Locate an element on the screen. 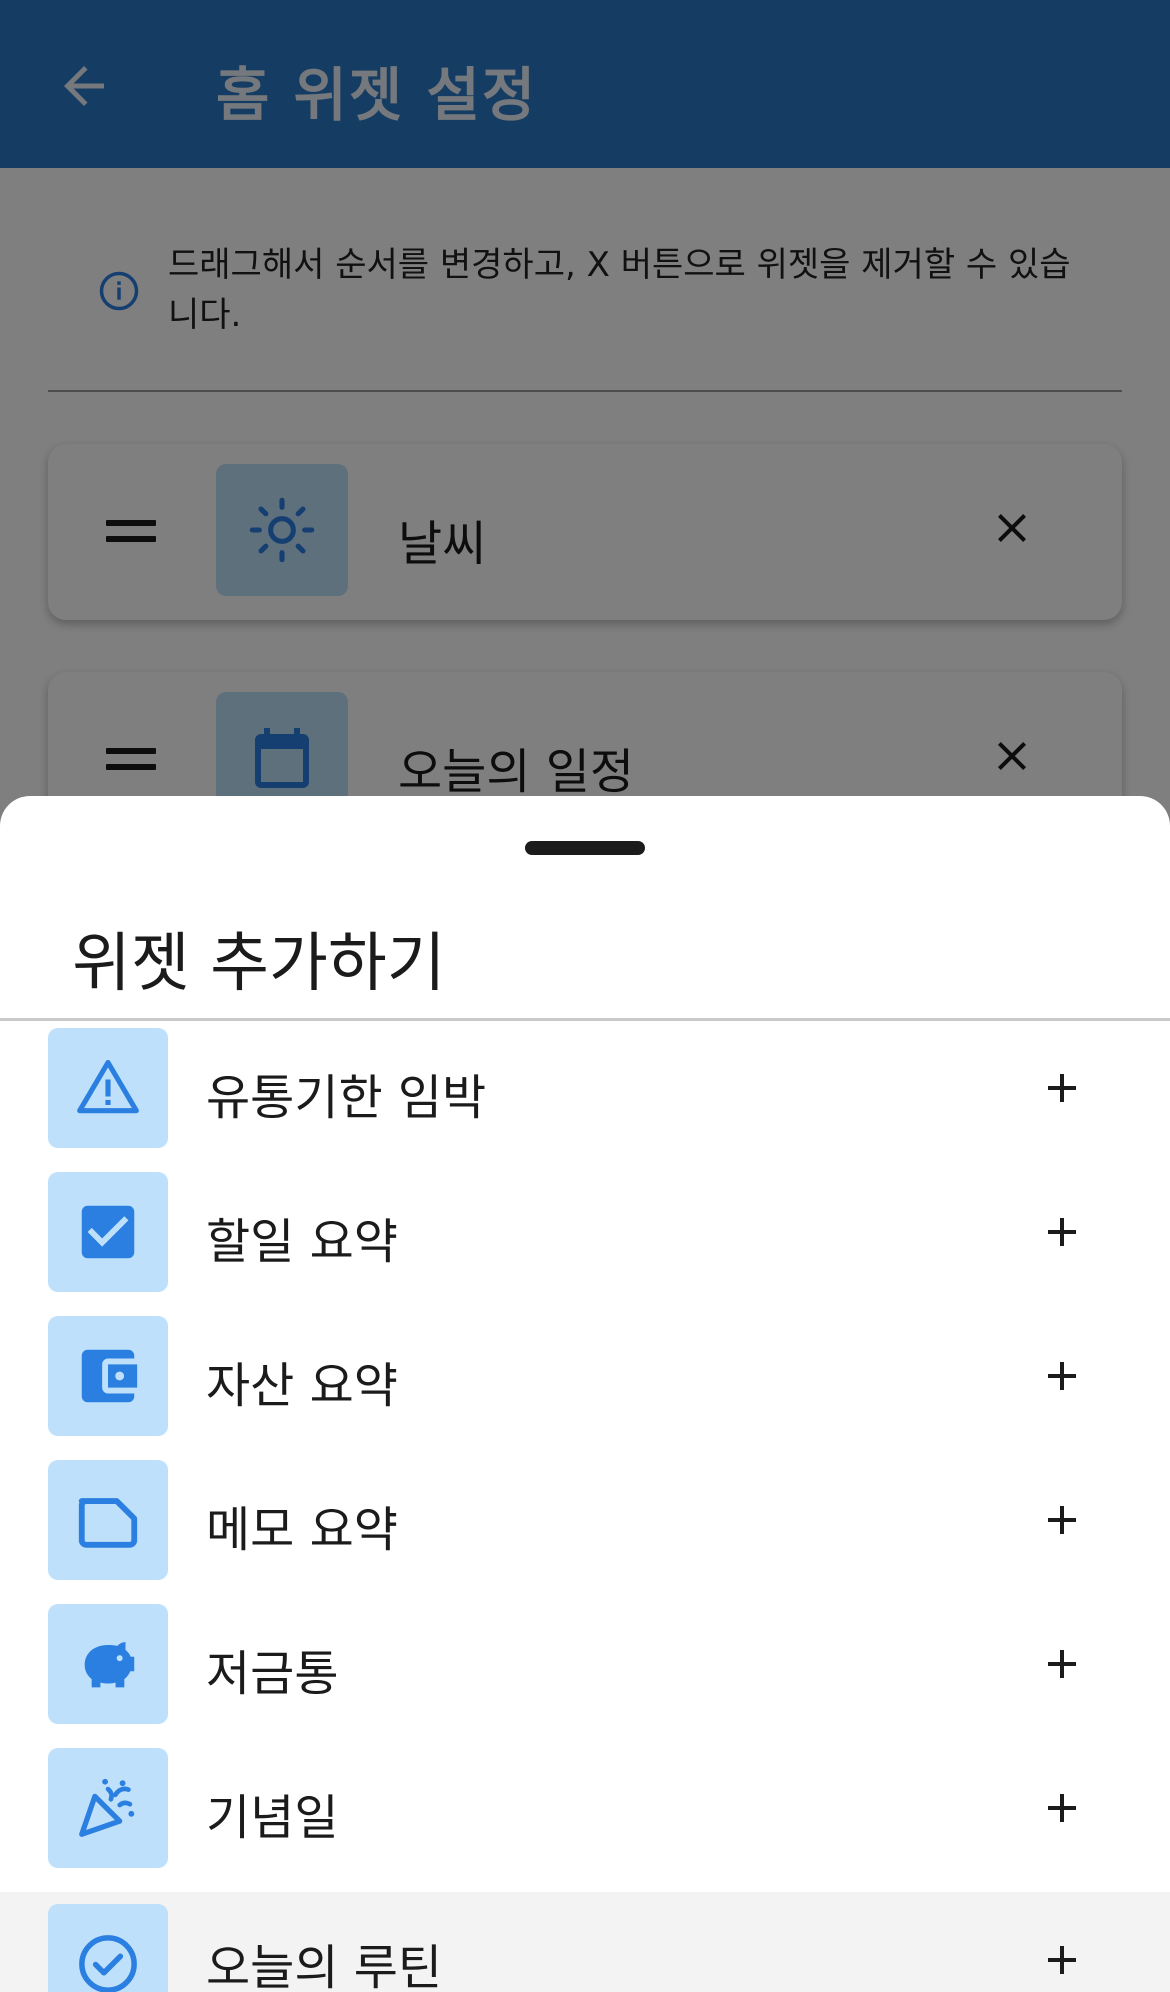 This screenshot has width=1170, height=1992. wallet-icon is located at coordinates (109, 1376).